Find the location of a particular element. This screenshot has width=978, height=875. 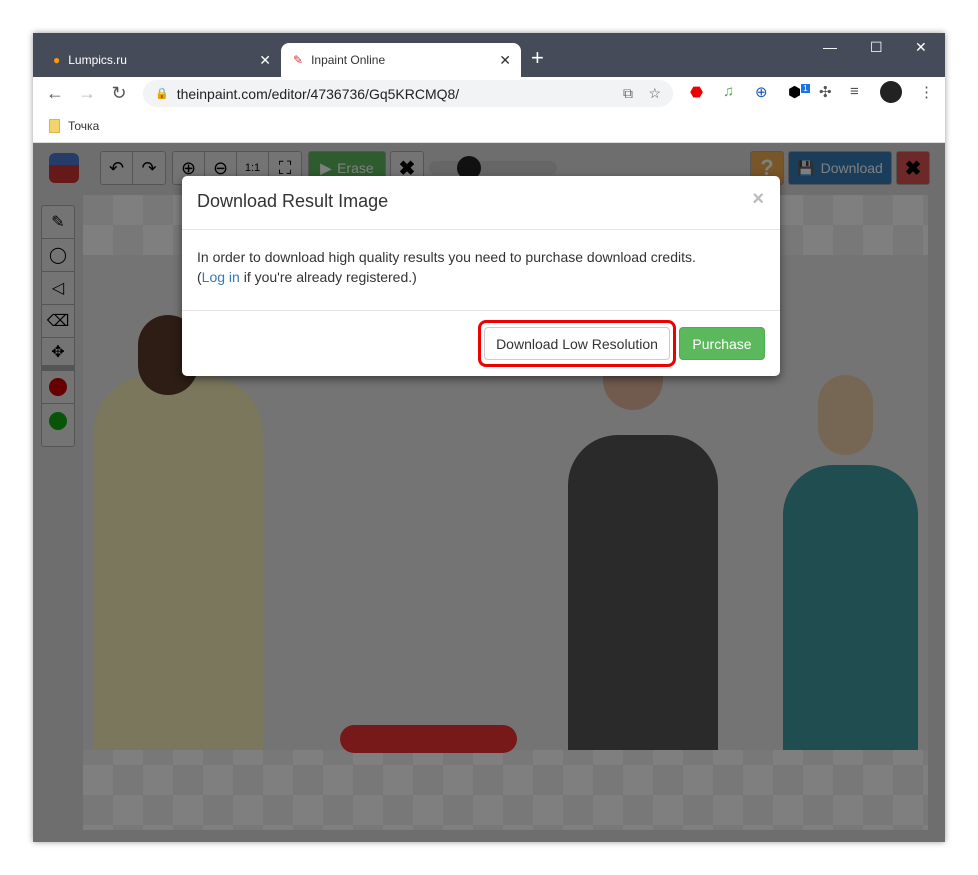

extension-box-icon: ⬢ 1 is located at coordinates (799, 92).